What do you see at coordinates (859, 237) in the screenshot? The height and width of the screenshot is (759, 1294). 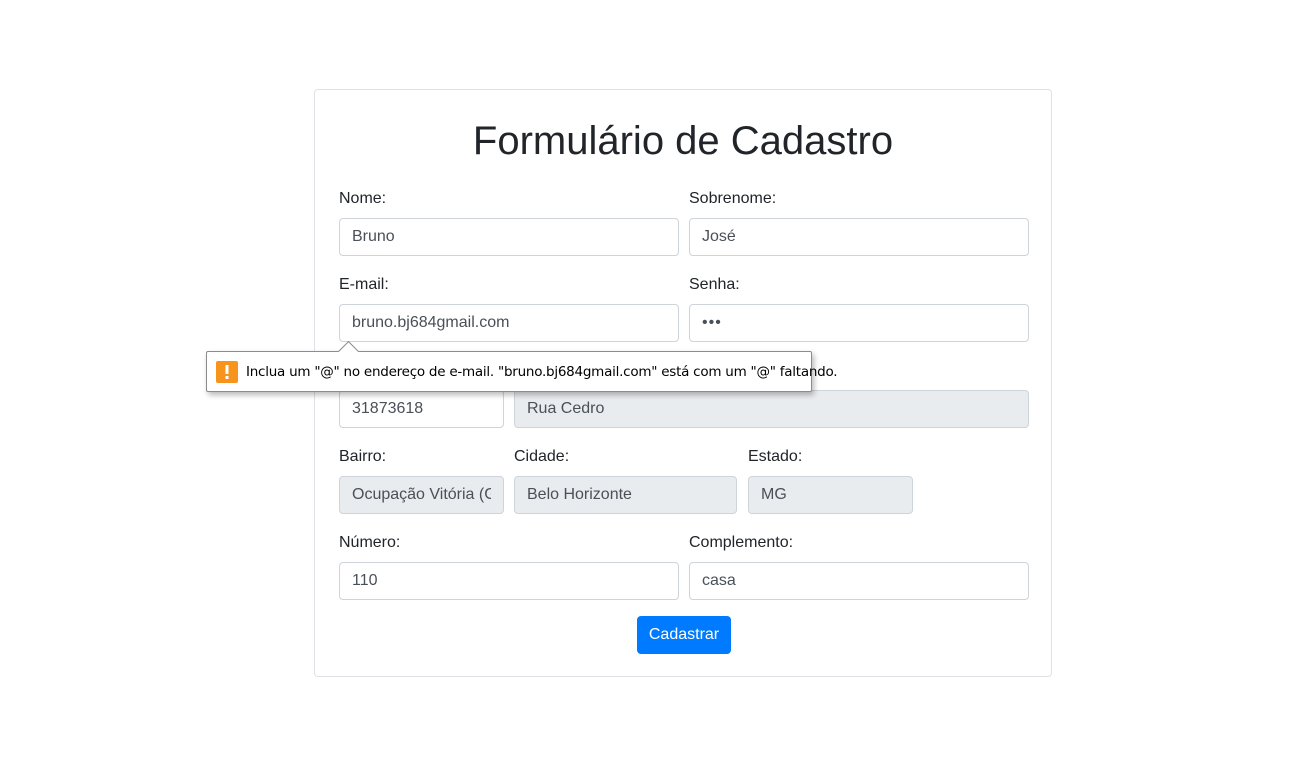 I see `sobrenome-input` at bounding box center [859, 237].